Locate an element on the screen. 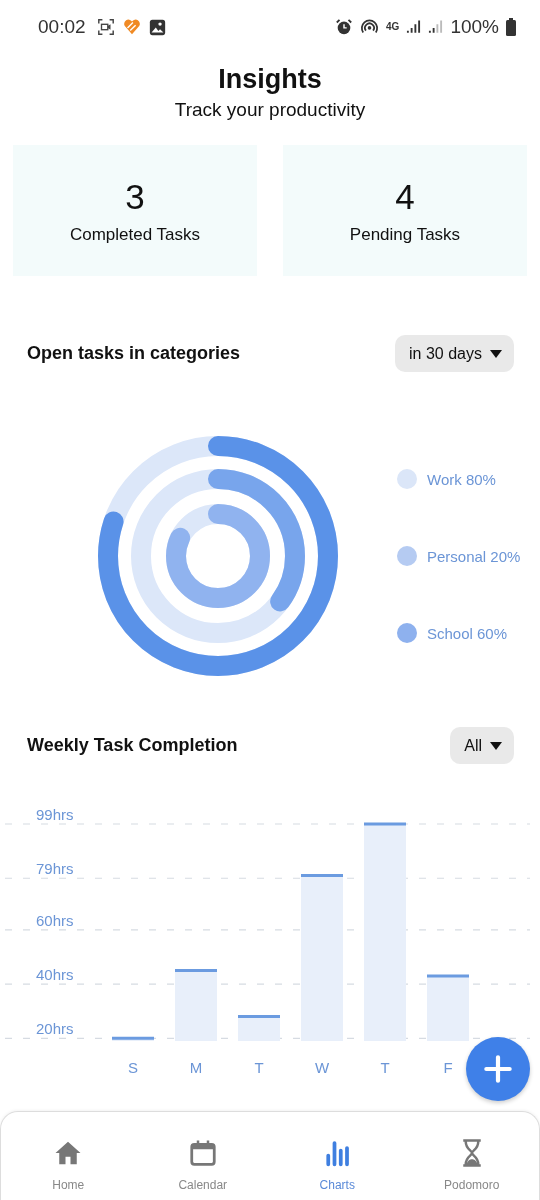 This screenshot has width=540, height=1200. add-button is located at coordinates (498, 1069).